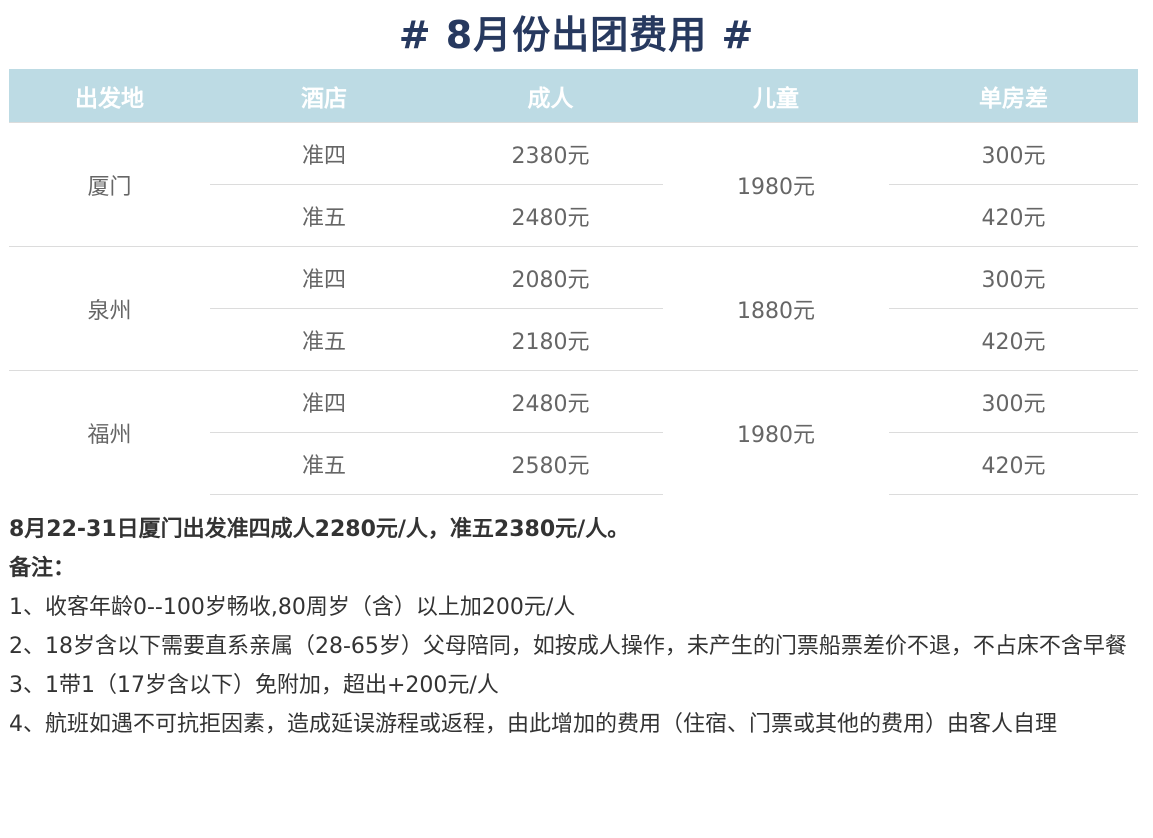  Describe the element at coordinates (319, 529) in the screenshot. I see `promo-highlight: 8月22-31日厦门出发准四成人2280元/人，准五2380元/人。` at that location.